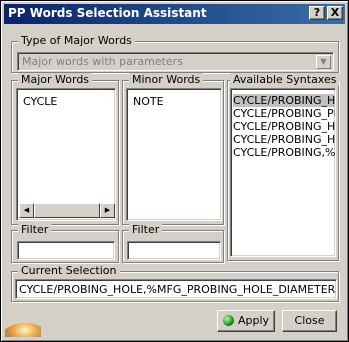 Image resolution: width=349 pixels, height=342 pixels. I want to click on list-item: NOTE, so click(148, 101).